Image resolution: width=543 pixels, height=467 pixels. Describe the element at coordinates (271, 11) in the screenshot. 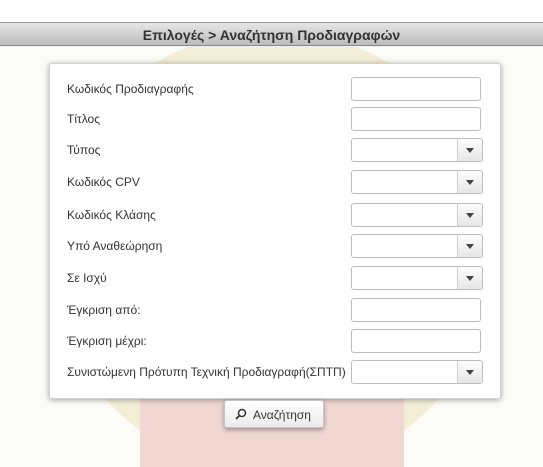

I see `top-strip` at that location.